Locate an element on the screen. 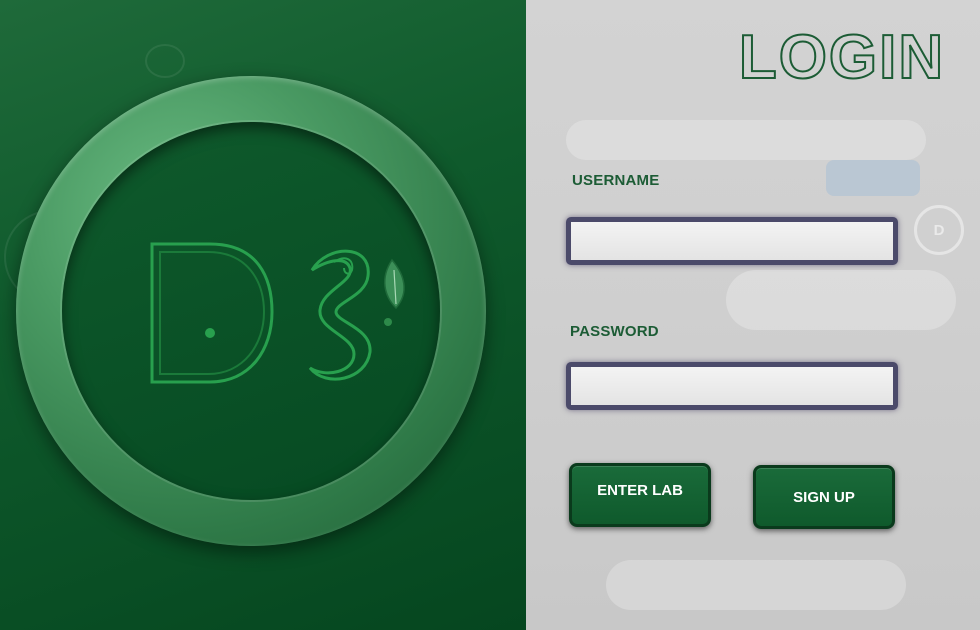  password-field-frame is located at coordinates (732, 386).